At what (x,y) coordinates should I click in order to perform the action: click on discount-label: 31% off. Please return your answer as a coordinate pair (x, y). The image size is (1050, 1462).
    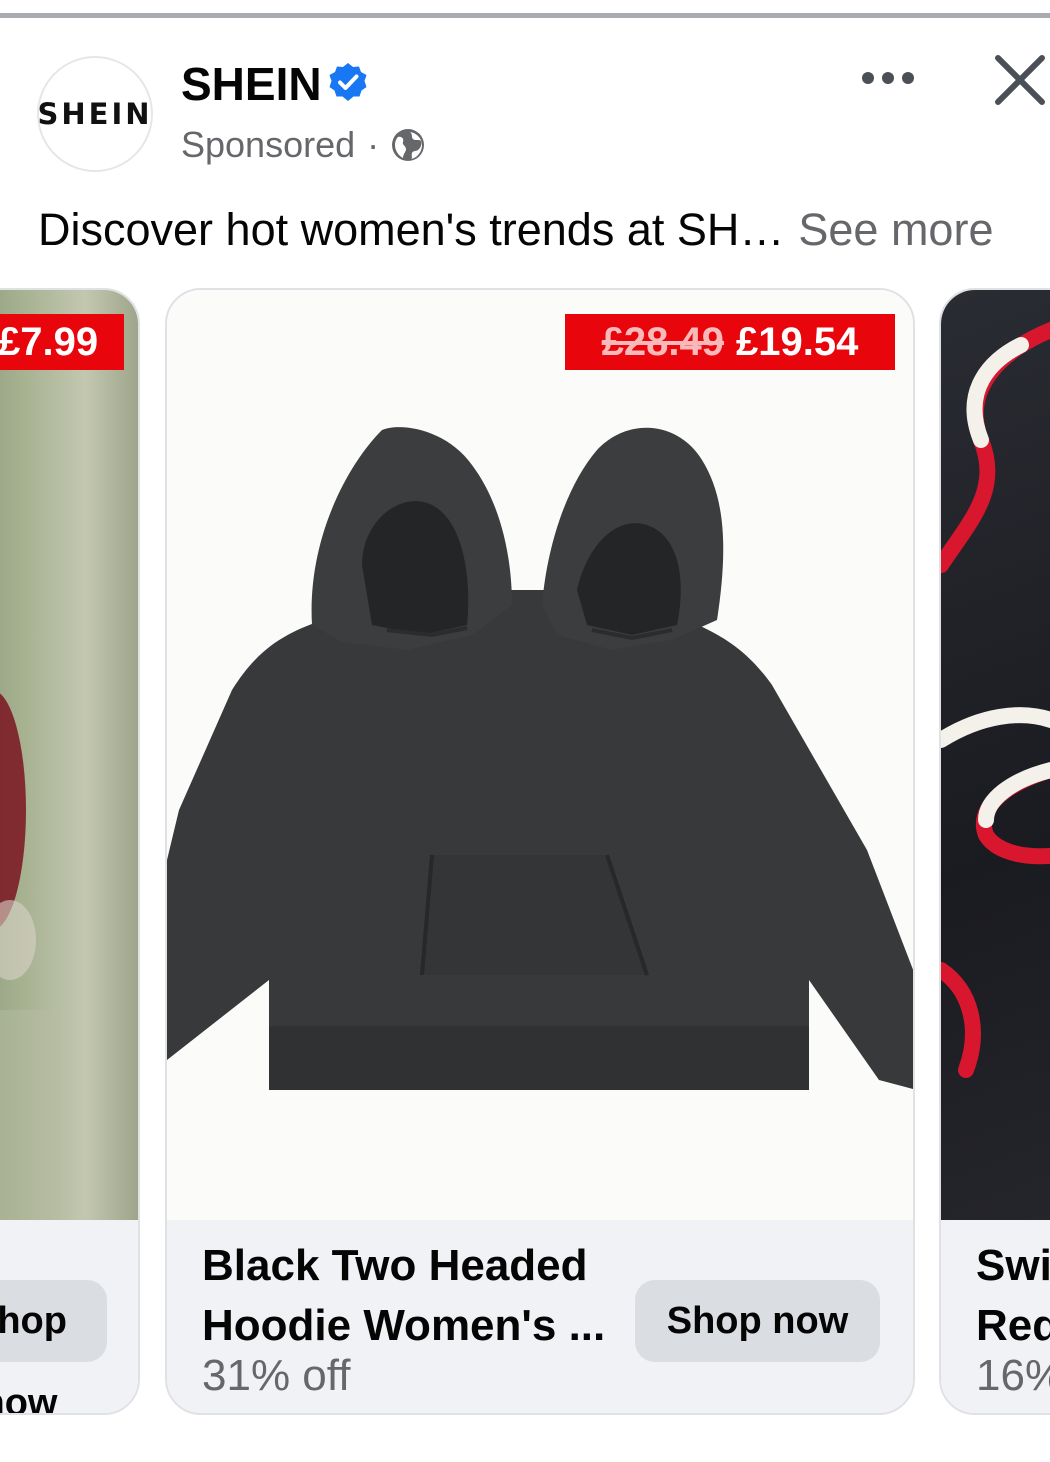
    Looking at the image, I should click on (276, 1375).